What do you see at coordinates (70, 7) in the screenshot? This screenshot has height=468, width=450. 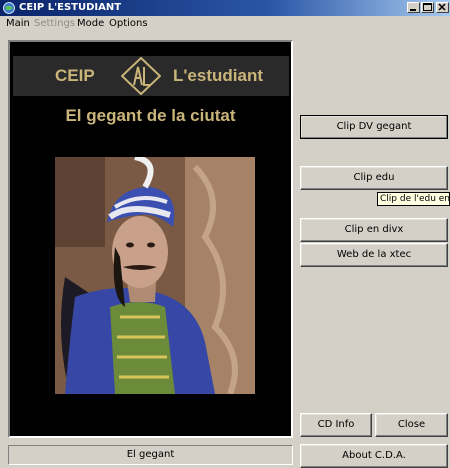 I see `window-title: CEIP L'ESTUDIANT` at bounding box center [70, 7].